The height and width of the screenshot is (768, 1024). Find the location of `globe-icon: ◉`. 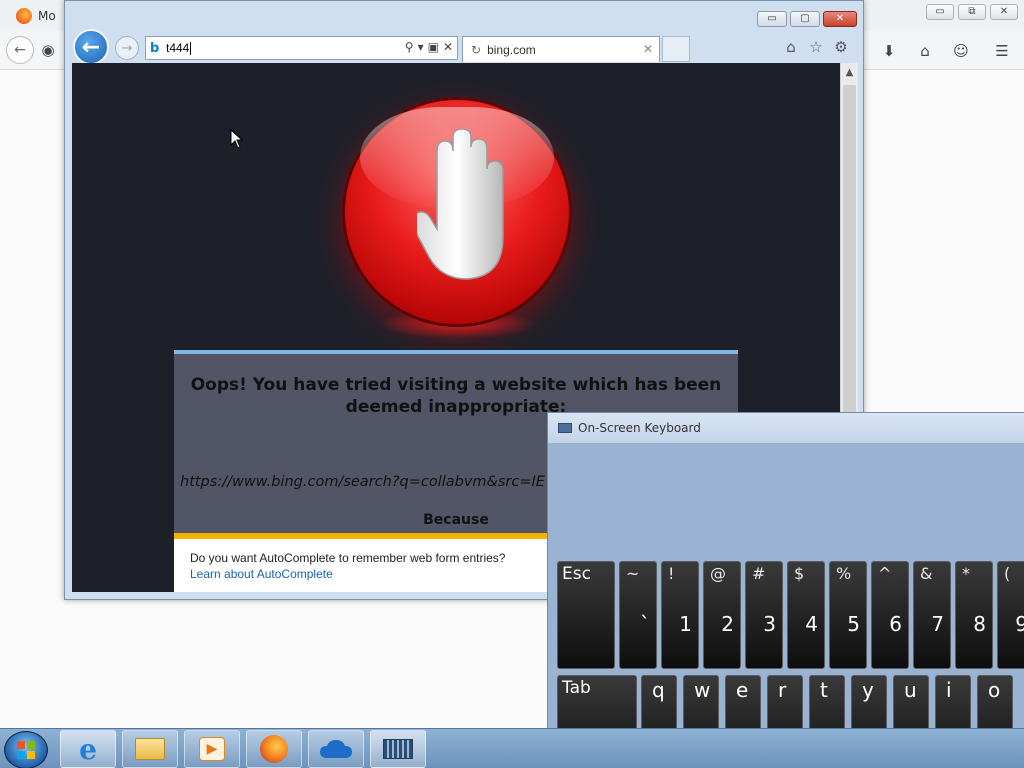

globe-icon: ◉ is located at coordinates (48, 50).